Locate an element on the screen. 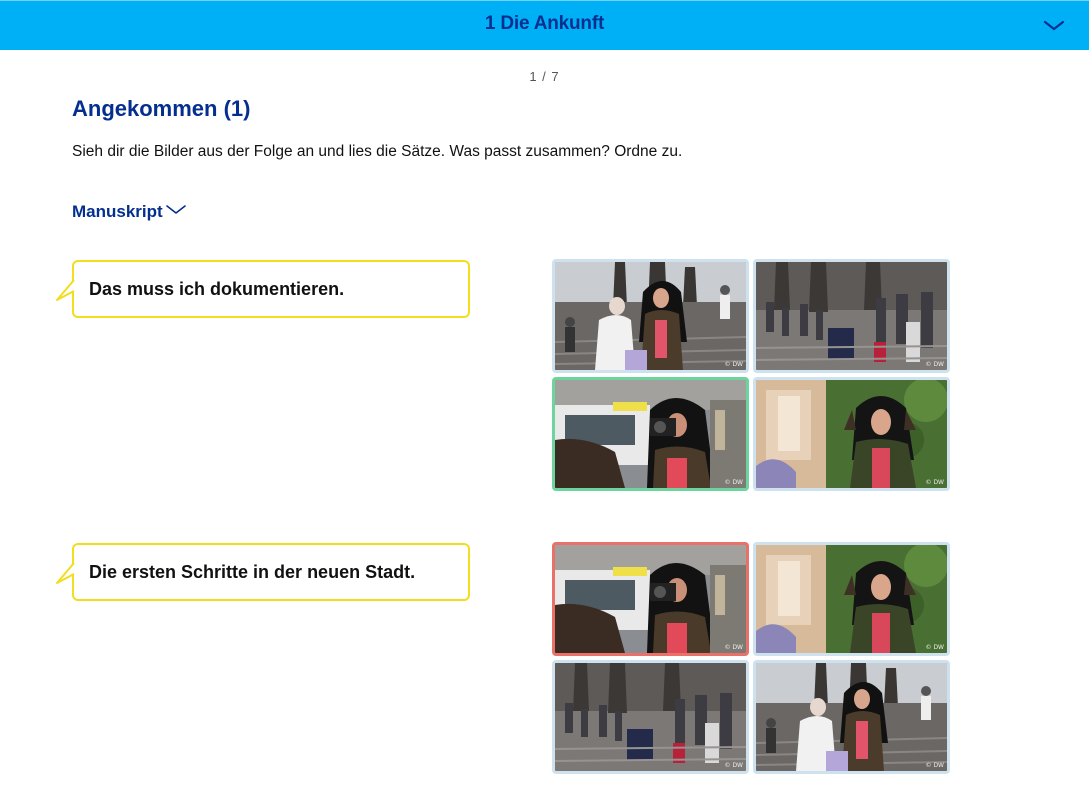 The width and height of the screenshot is (1089, 809). sentence-text: Die ersten Schritte in der neuen Stadt. is located at coordinates (252, 572).